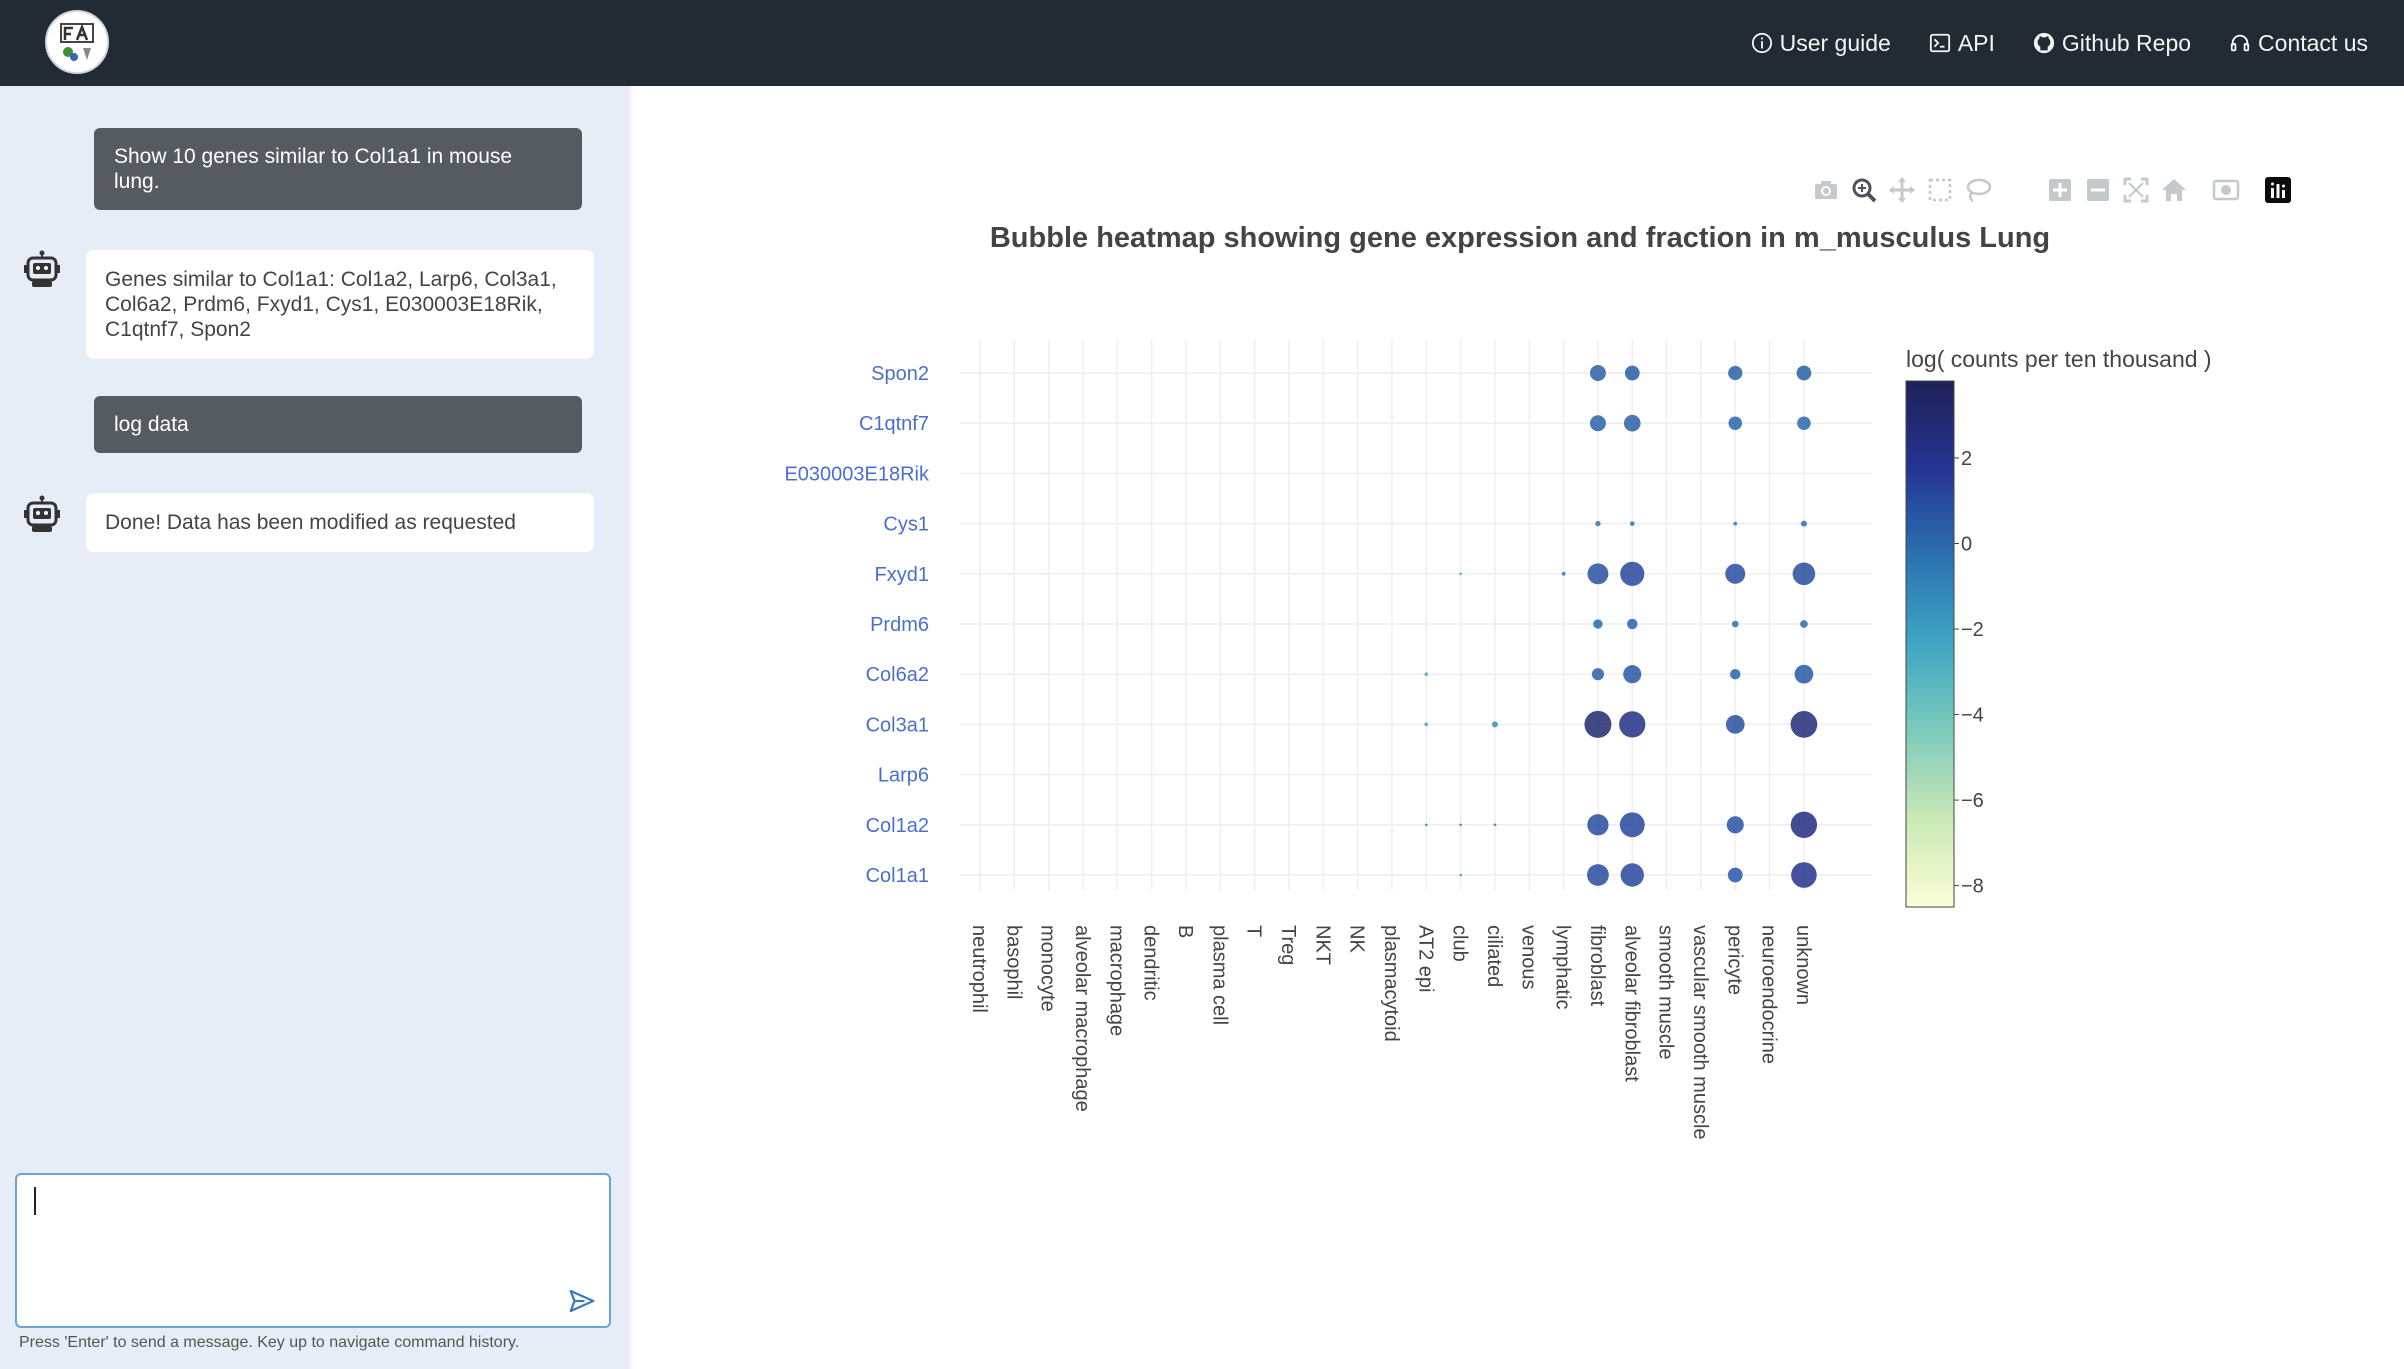  I want to click on x-tick-label: vascular smooth muscle, so click(1700, 1032).